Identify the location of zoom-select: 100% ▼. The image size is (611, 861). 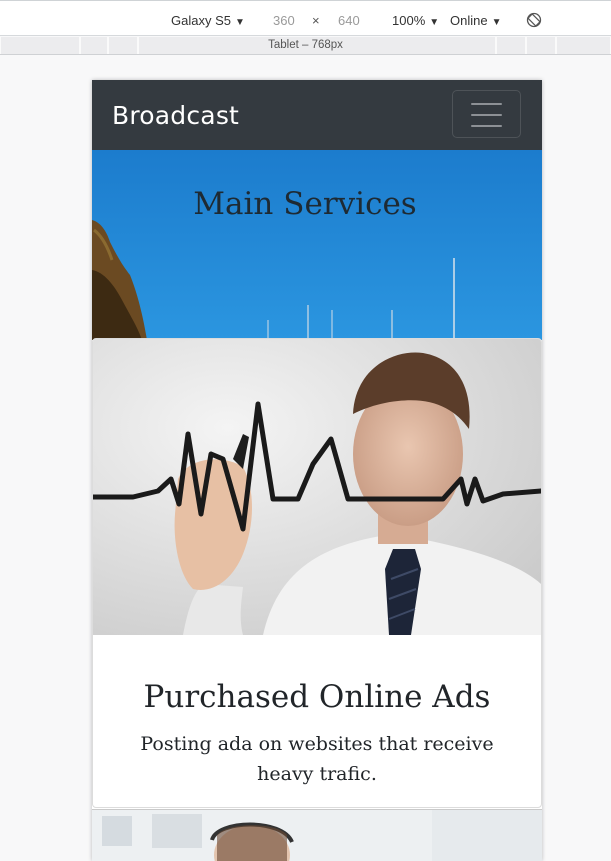
(415, 22).